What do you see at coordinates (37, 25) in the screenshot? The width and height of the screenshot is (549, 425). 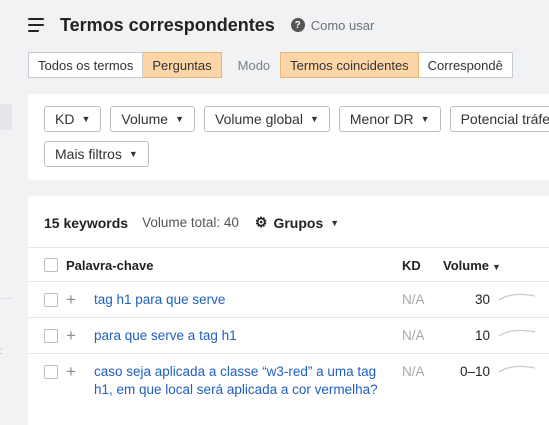 I see `menu-icon` at bounding box center [37, 25].